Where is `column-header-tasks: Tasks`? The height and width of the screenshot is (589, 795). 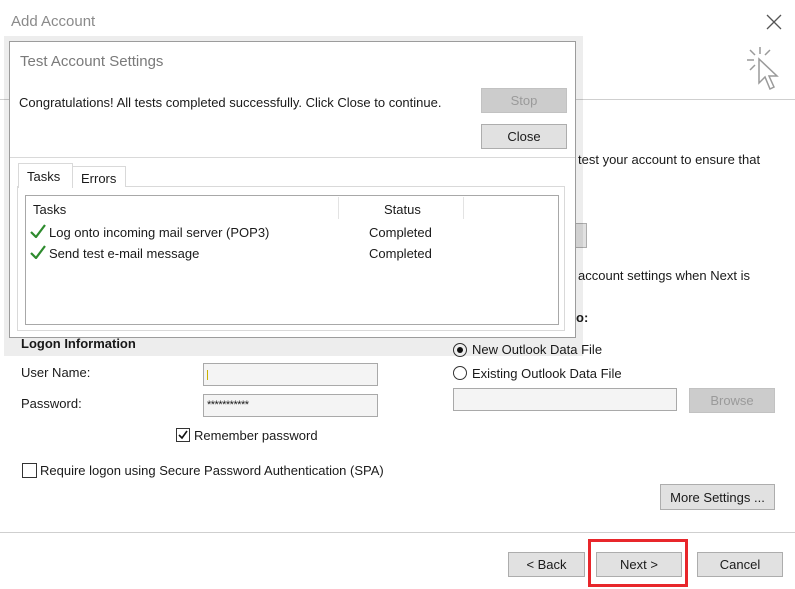 column-header-tasks: Tasks is located at coordinates (49, 209).